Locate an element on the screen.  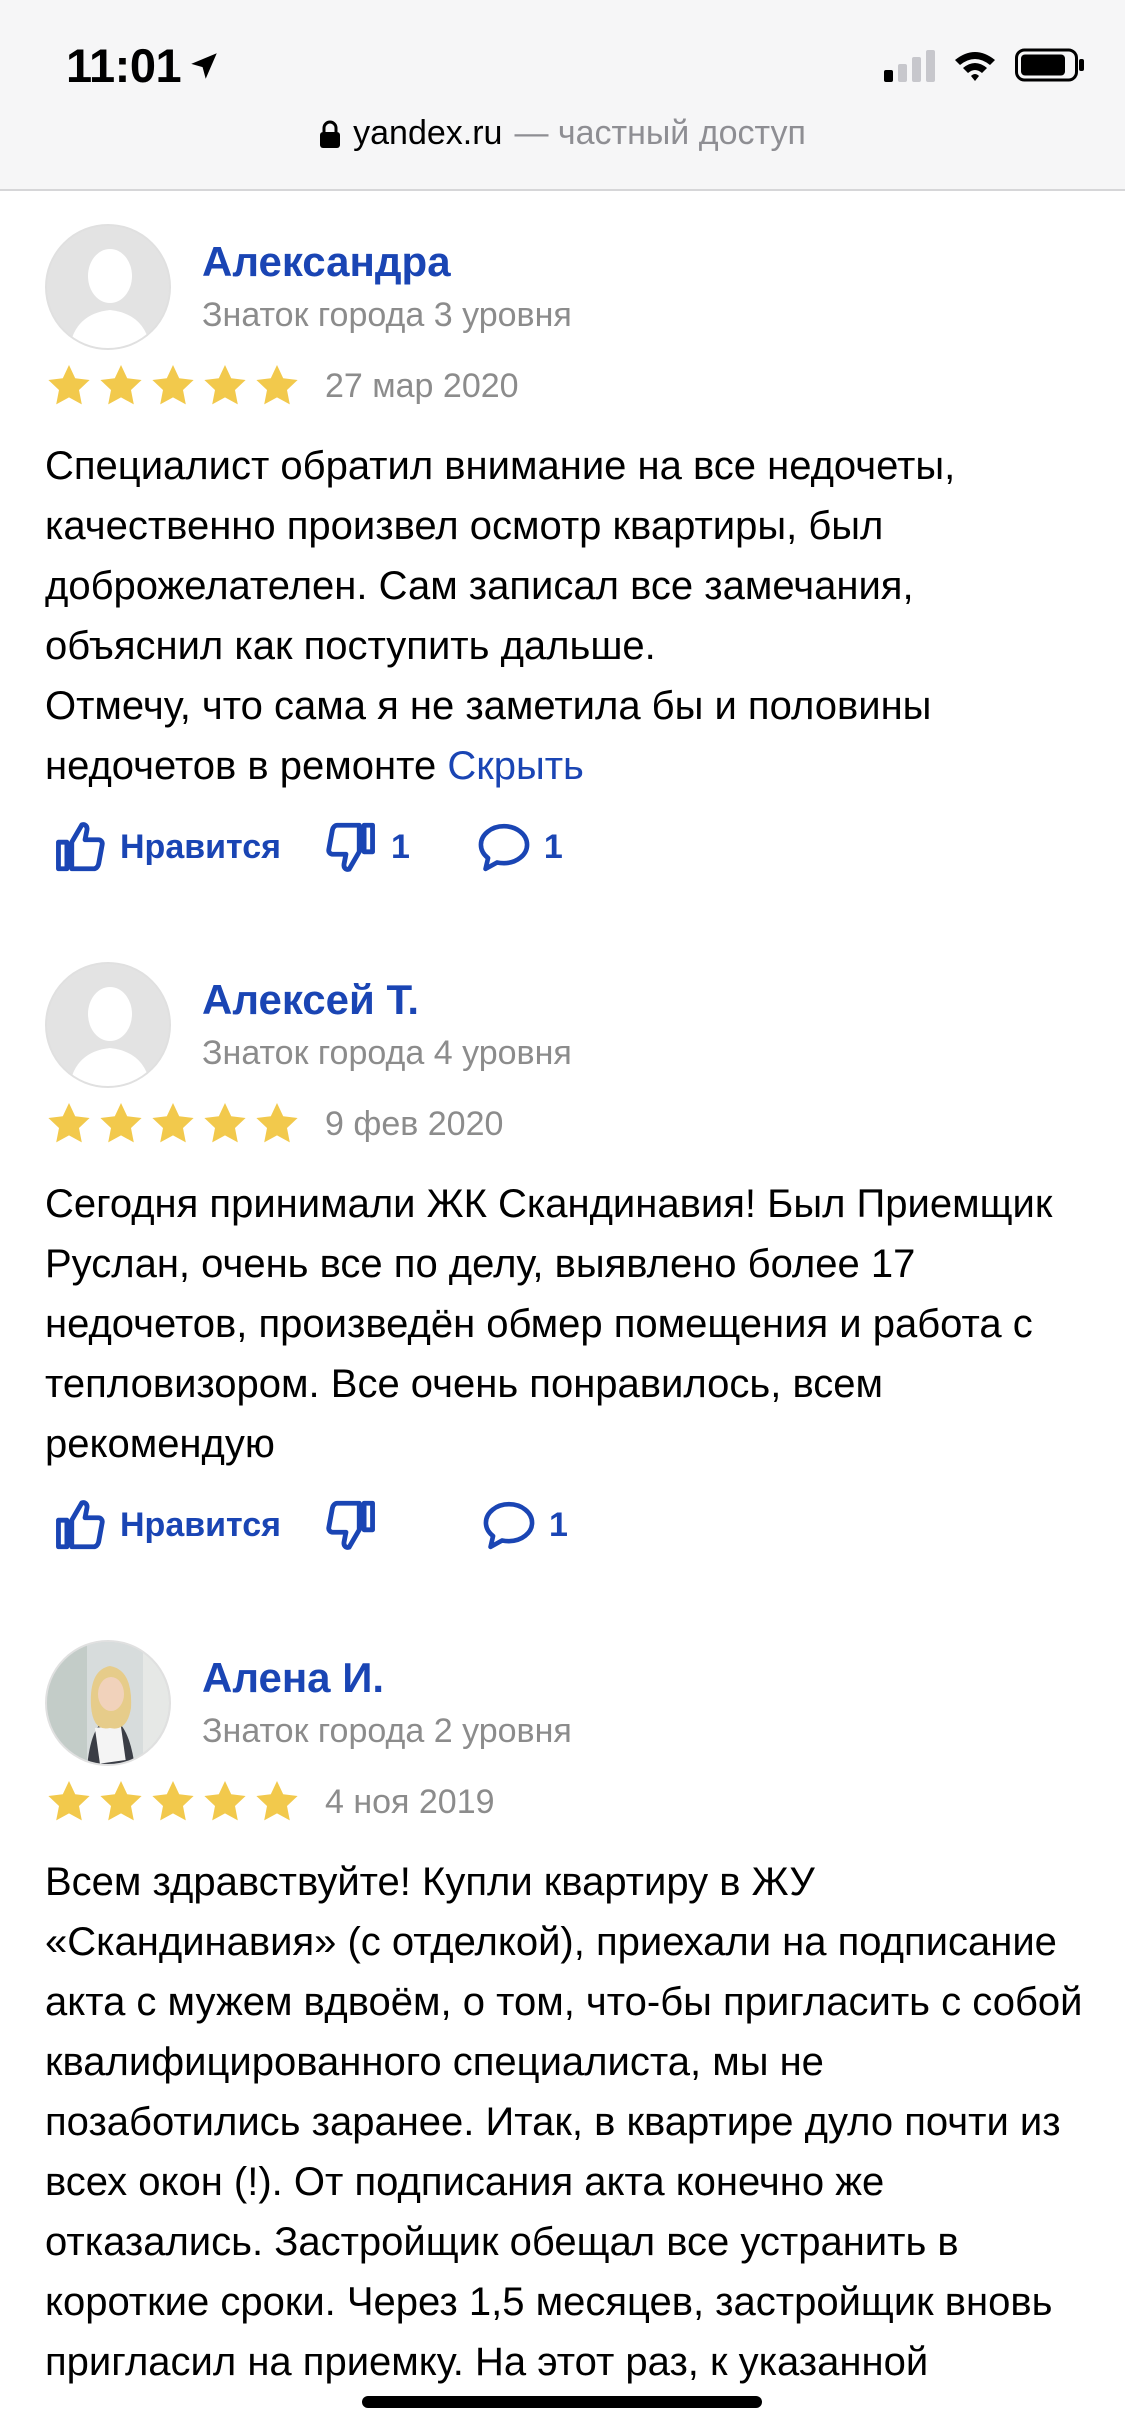
review-date: 9 фев 2020 is located at coordinates (414, 1123).